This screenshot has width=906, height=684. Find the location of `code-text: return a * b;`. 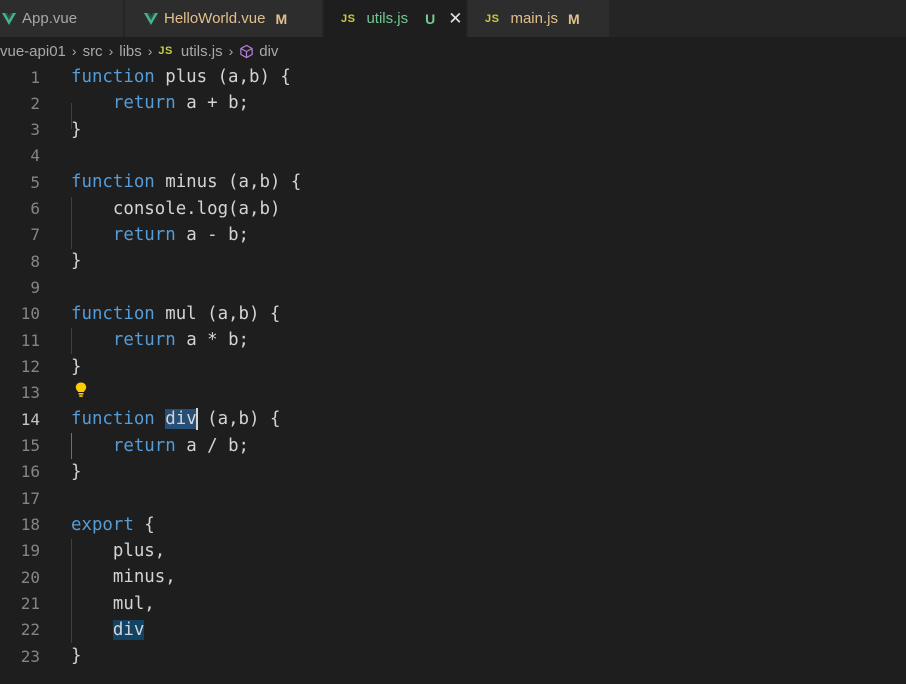

code-text: return a * b; is located at coordinates (160, 340).